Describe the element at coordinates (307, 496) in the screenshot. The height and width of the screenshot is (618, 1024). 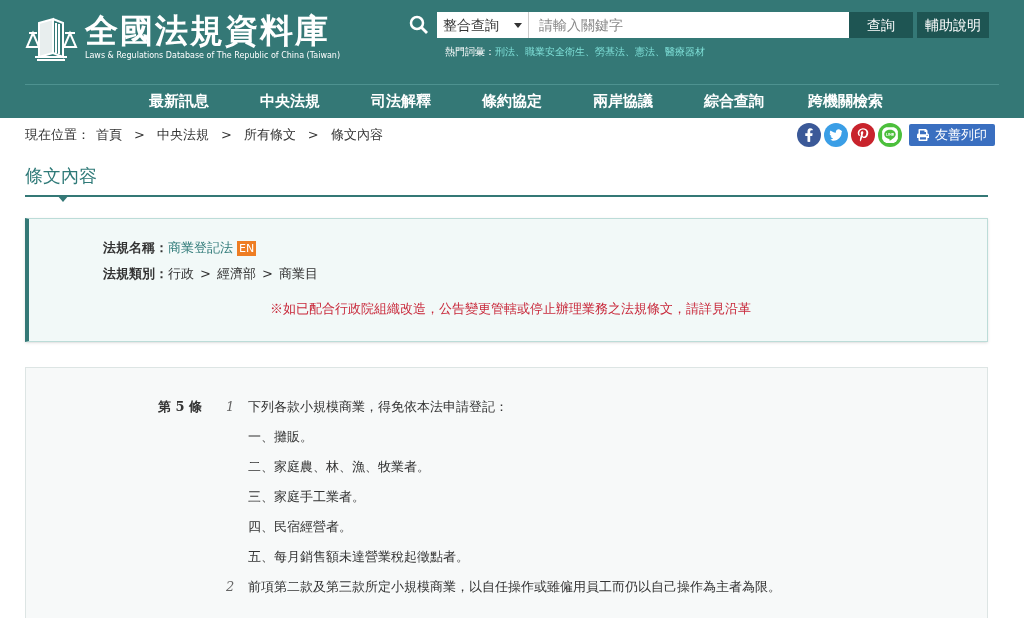
I see `paragraph-item: 三、家庭手工業者。` at that location.